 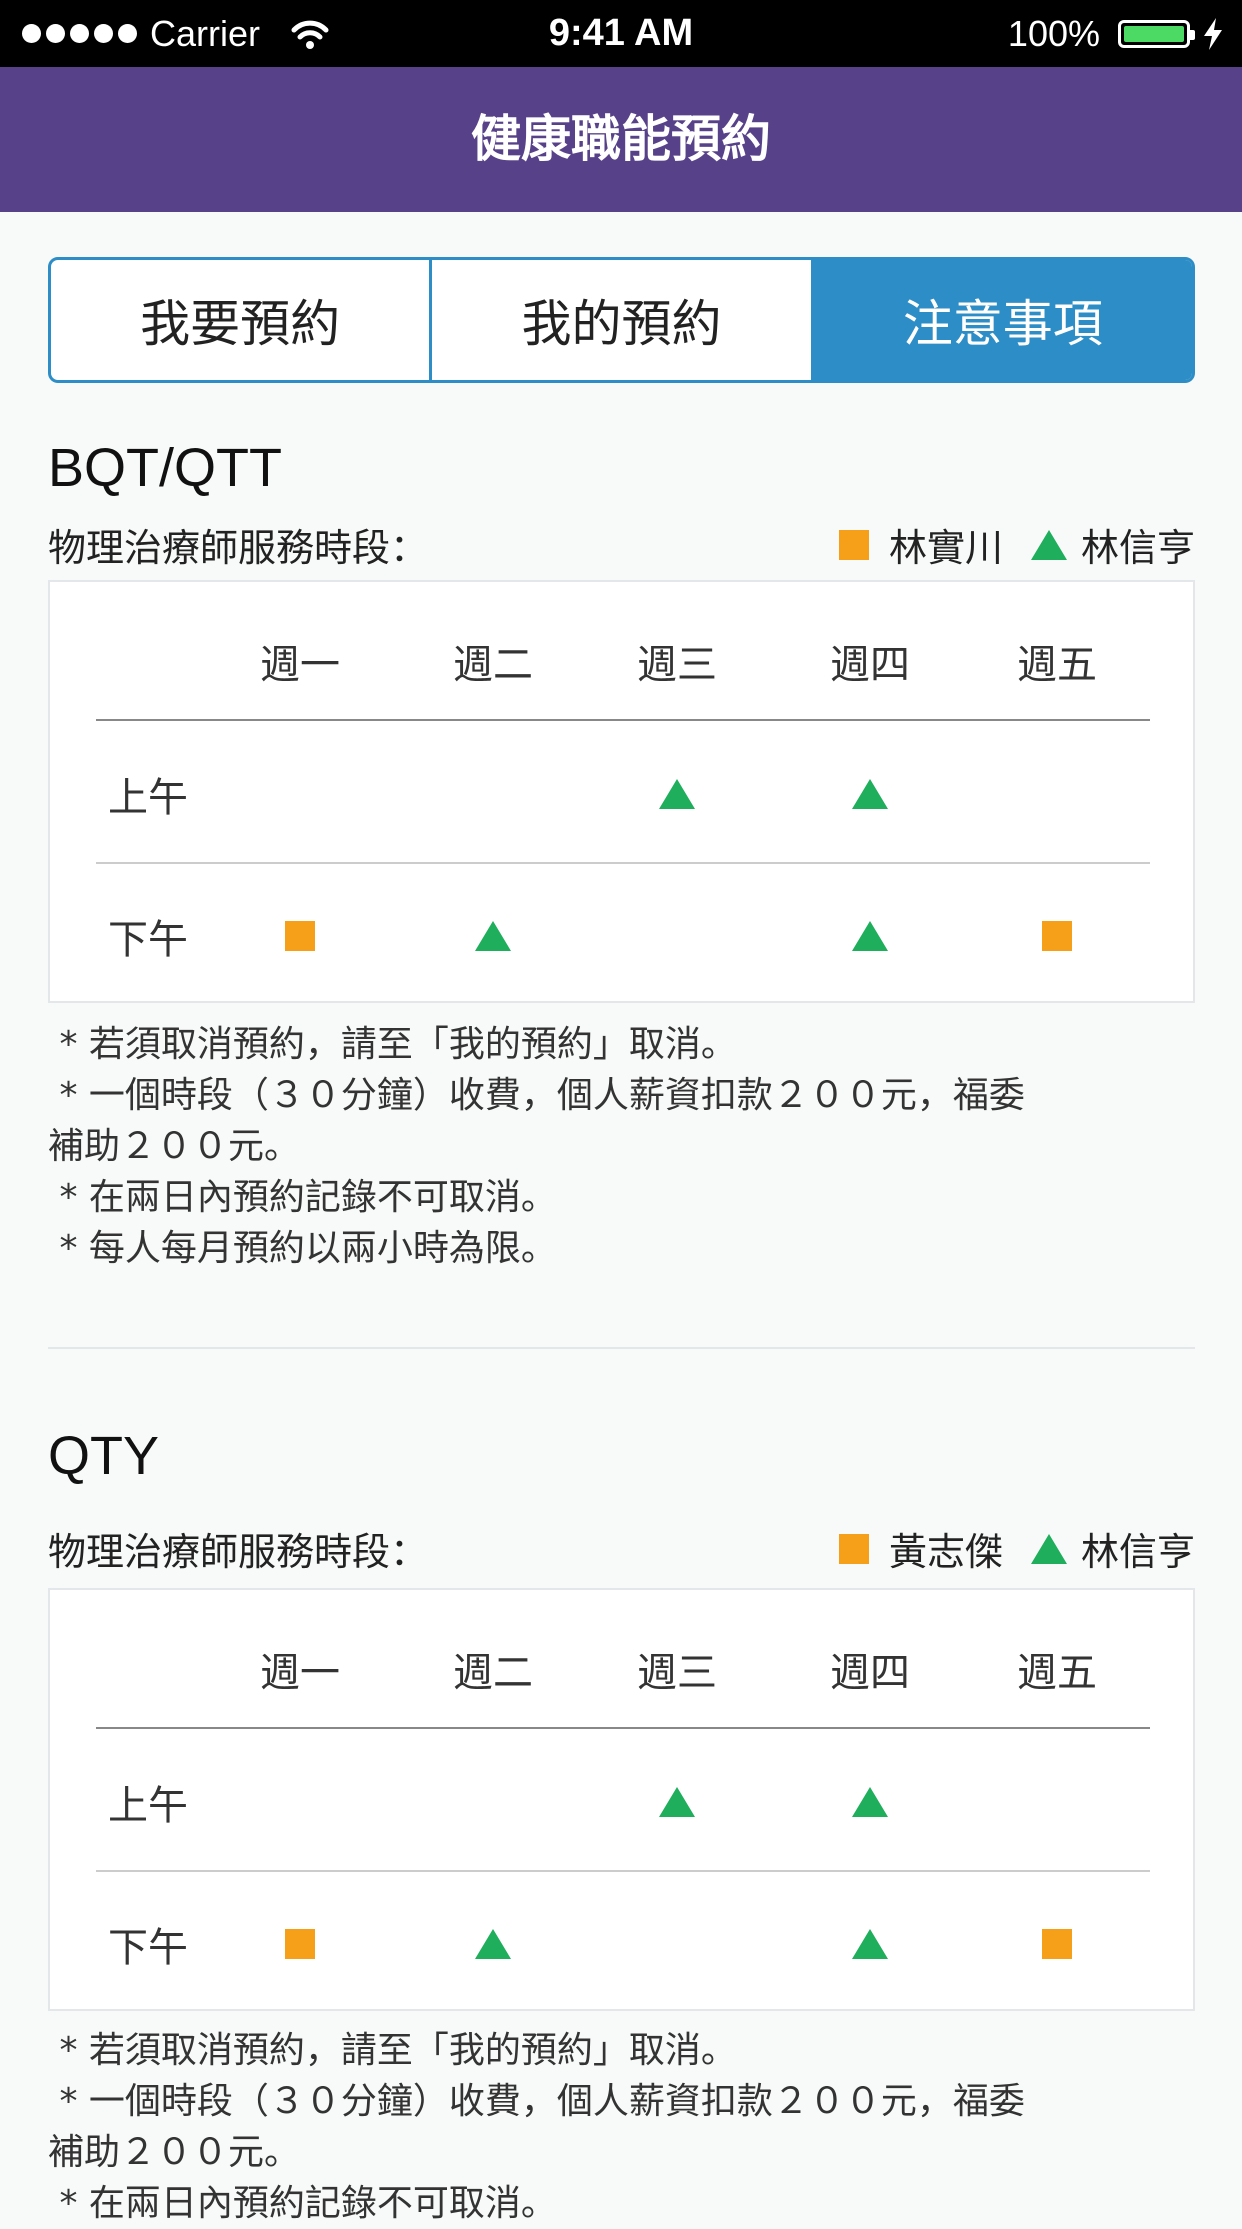 What do you see at coordinates (1001, 320) in the screenshot?
I see `tab-notices: 注意事項` at bounding box center [1001, 320].